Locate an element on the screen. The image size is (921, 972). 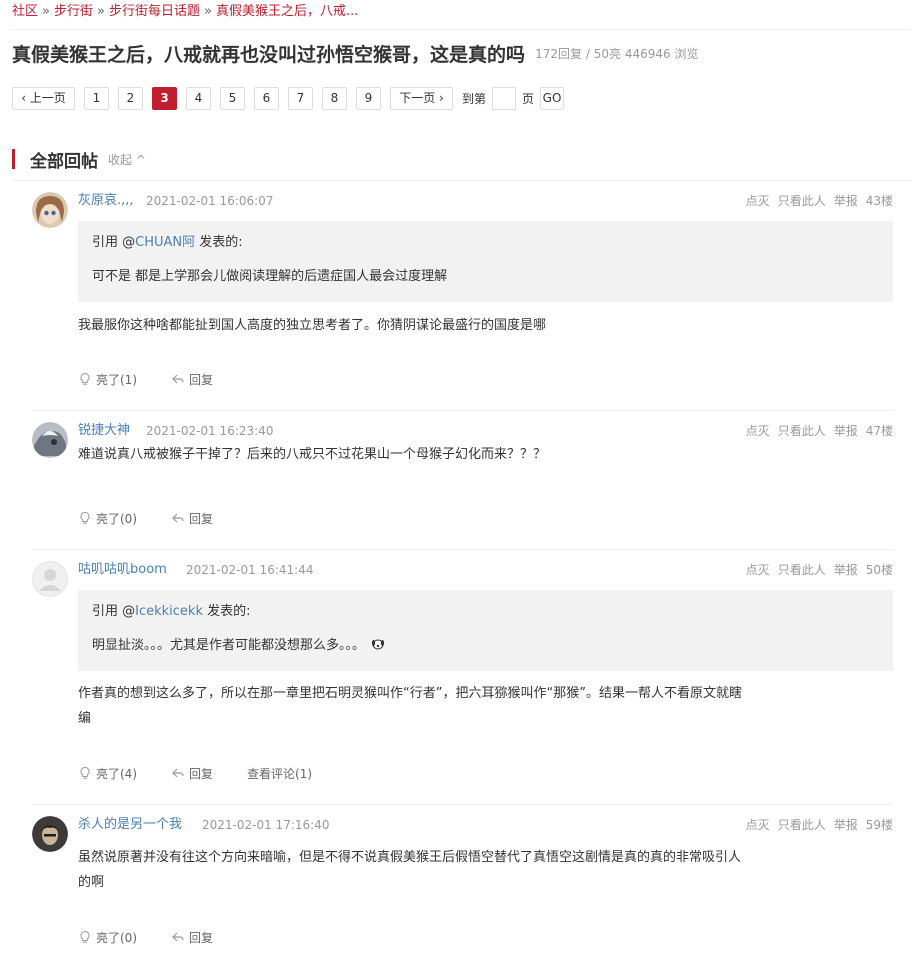
view-comments-label: 查看评论(1) is located at coordinates (280, 773).